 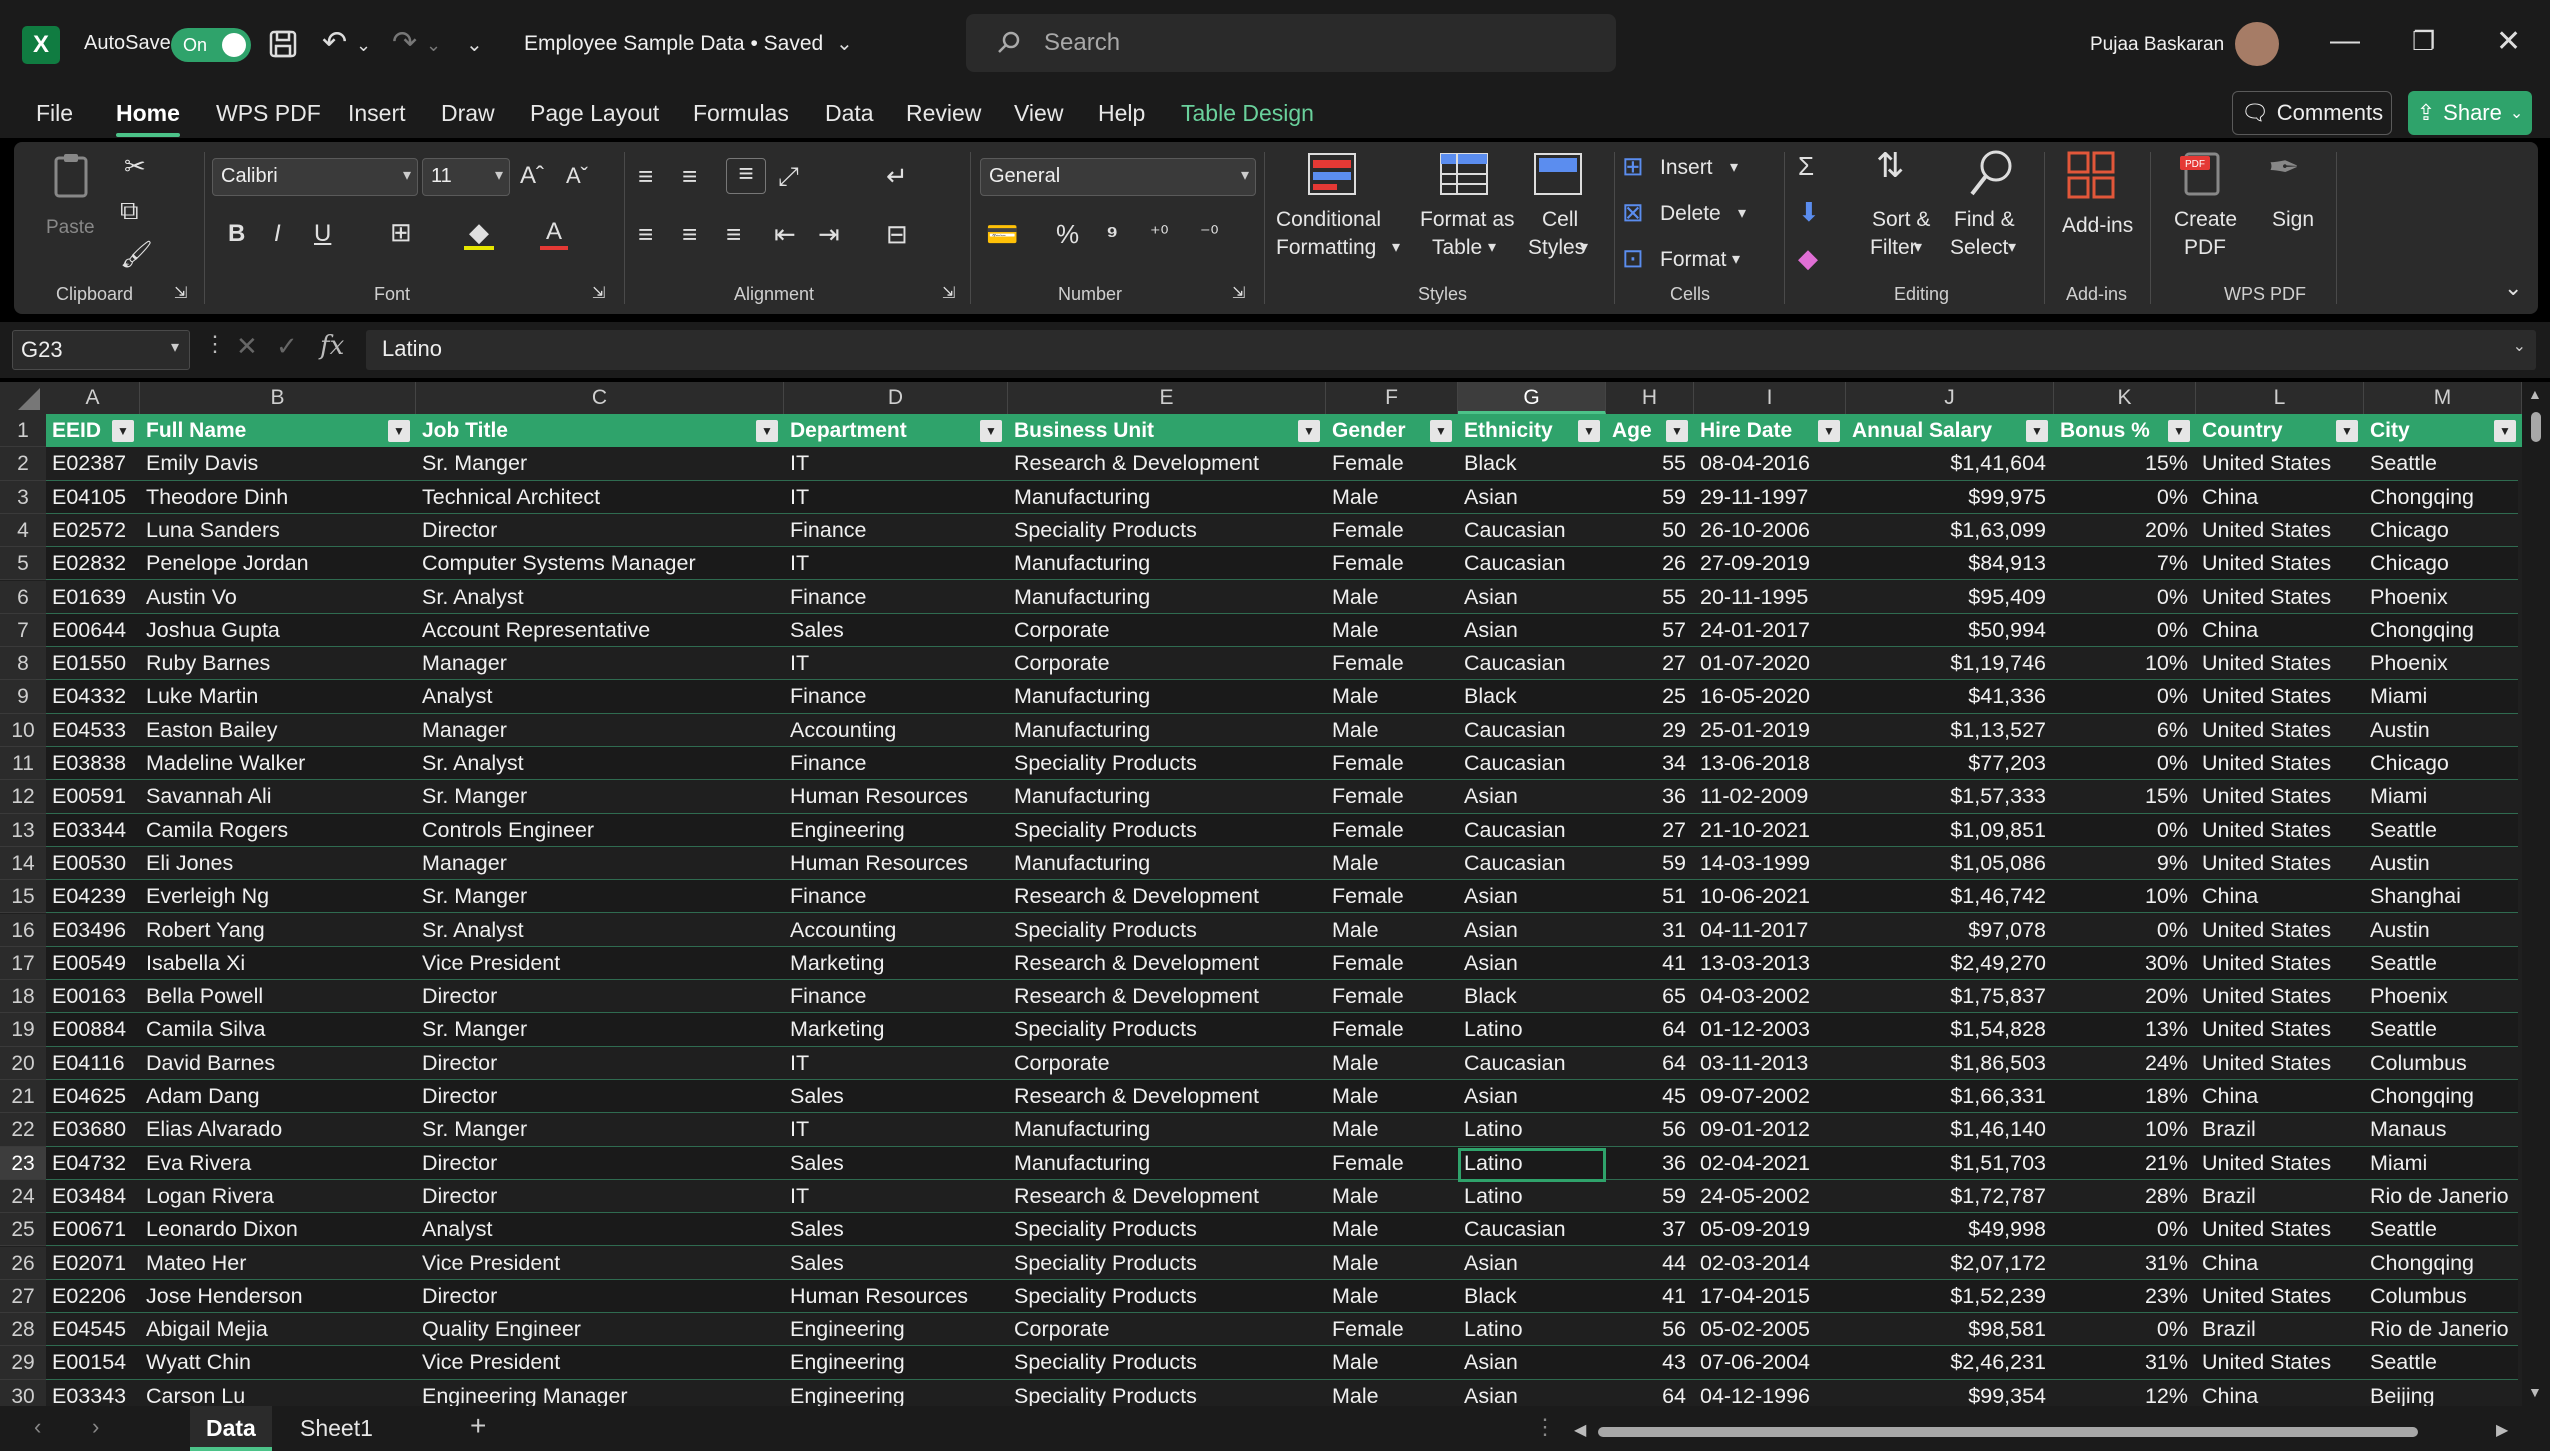 What do you see at coordinates (278, 663) in the screenshot?
I see `table-cell: Ruby Barnes` at bounding box center [278, 663].